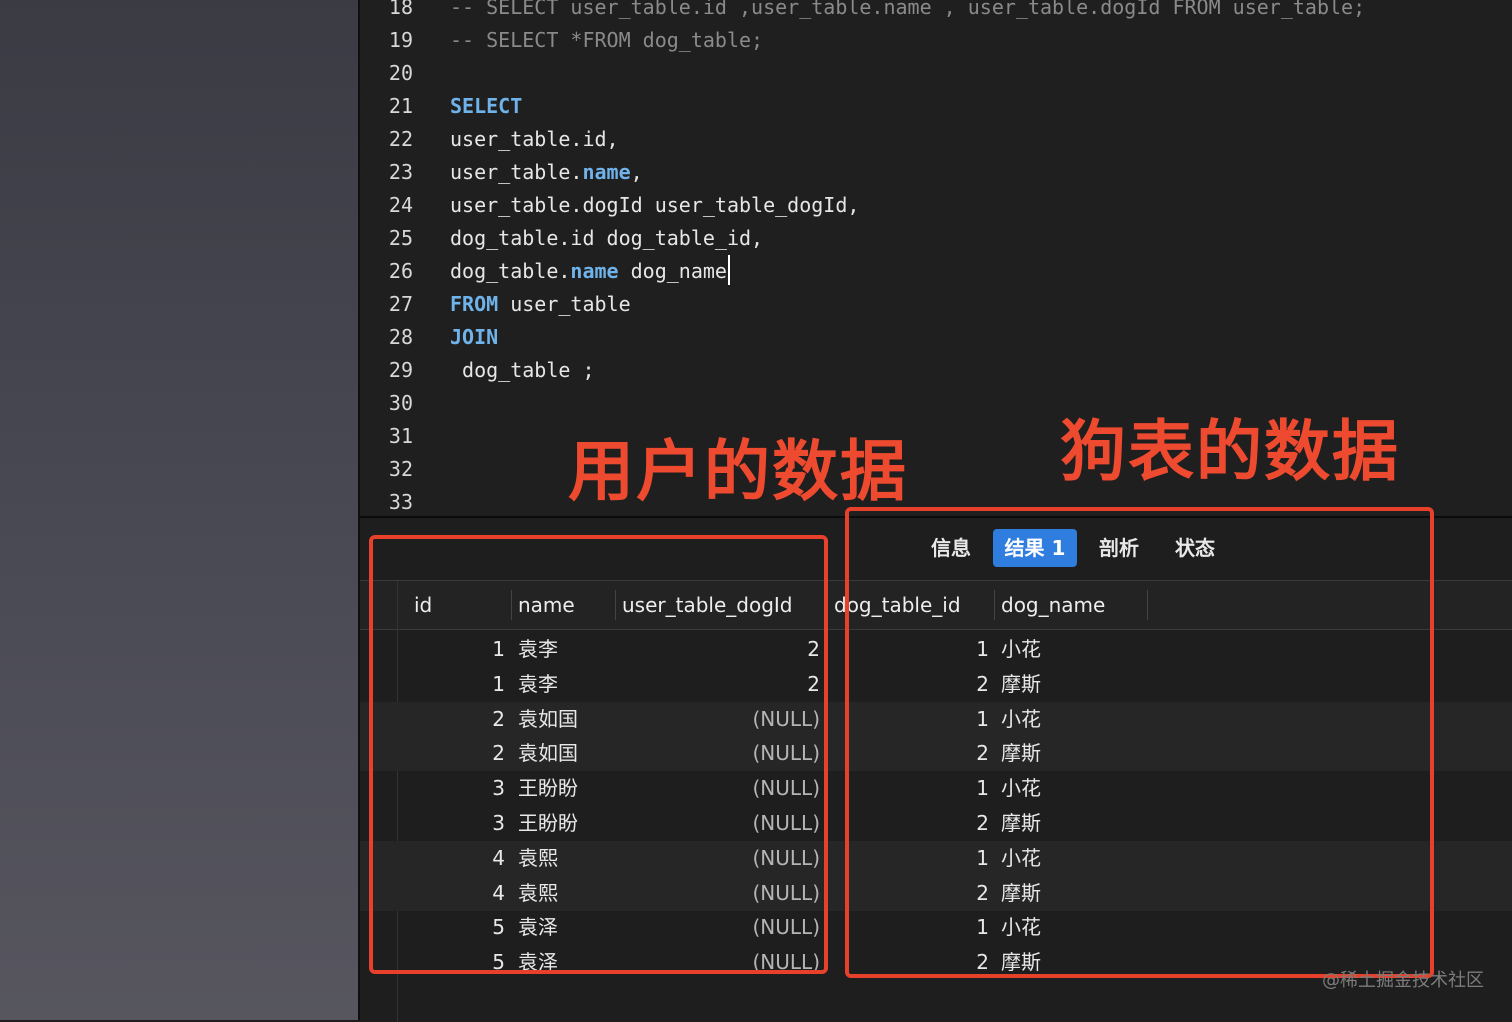  I want to click on code-line: 27 FROM user_table, so click(936, 304).